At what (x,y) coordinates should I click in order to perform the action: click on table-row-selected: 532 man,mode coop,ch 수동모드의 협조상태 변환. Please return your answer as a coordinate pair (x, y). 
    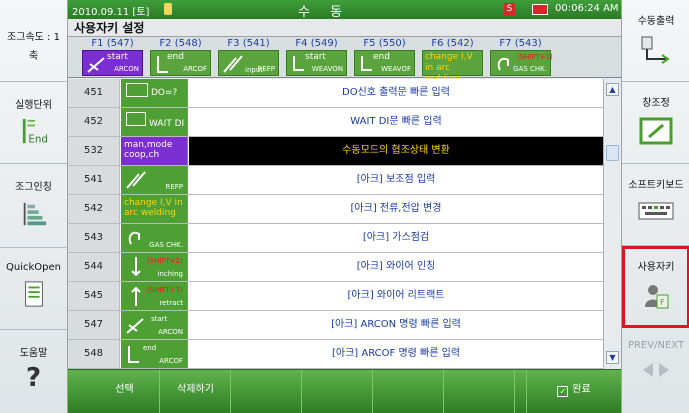
    Looking at the image, I should click on (335, 151).